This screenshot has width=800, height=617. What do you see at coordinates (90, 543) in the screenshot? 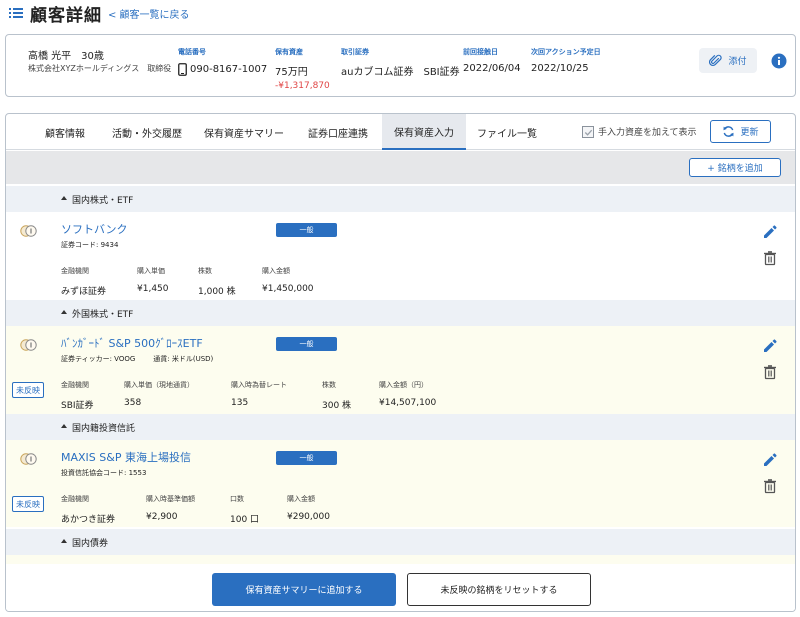
I see `section-title: 国内債券` at bounding box center [90, 543].